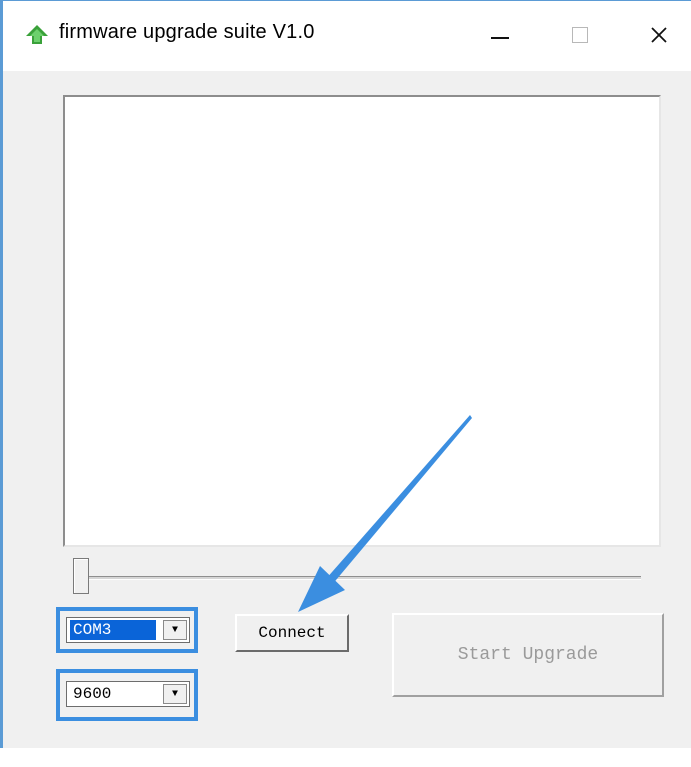  I want to click on port-select-value: COM3, so click(113, 630).